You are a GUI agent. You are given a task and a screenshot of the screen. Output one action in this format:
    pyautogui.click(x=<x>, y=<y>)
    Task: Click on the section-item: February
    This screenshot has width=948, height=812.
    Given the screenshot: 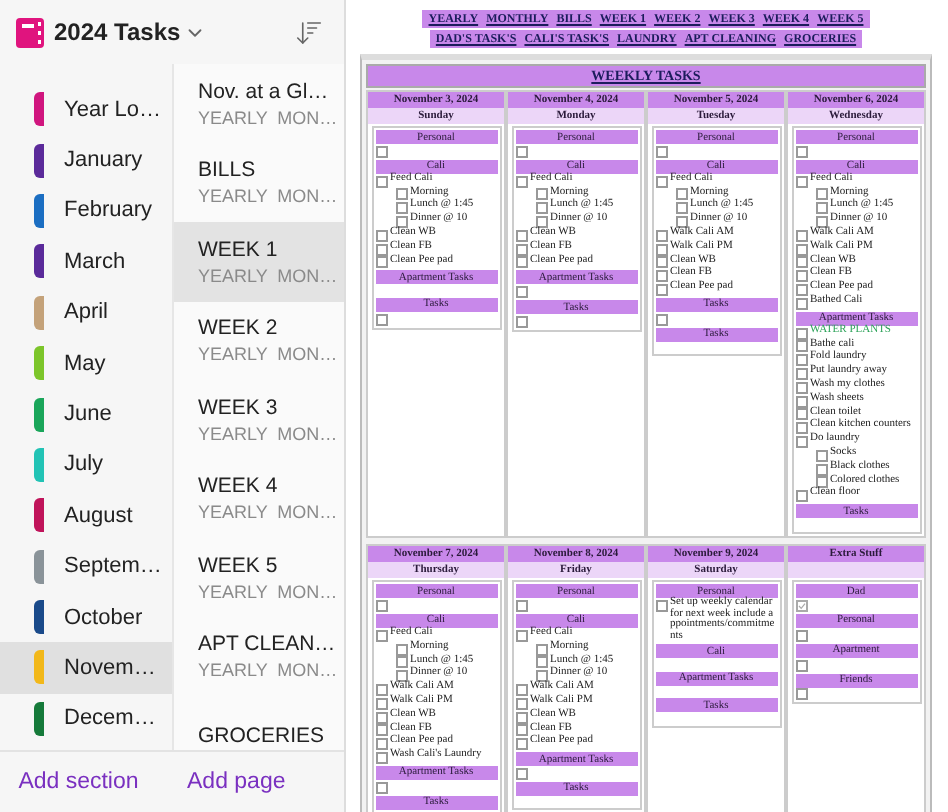 What is the action you would take?
    pyautogui.click(x=86, y=211)
    